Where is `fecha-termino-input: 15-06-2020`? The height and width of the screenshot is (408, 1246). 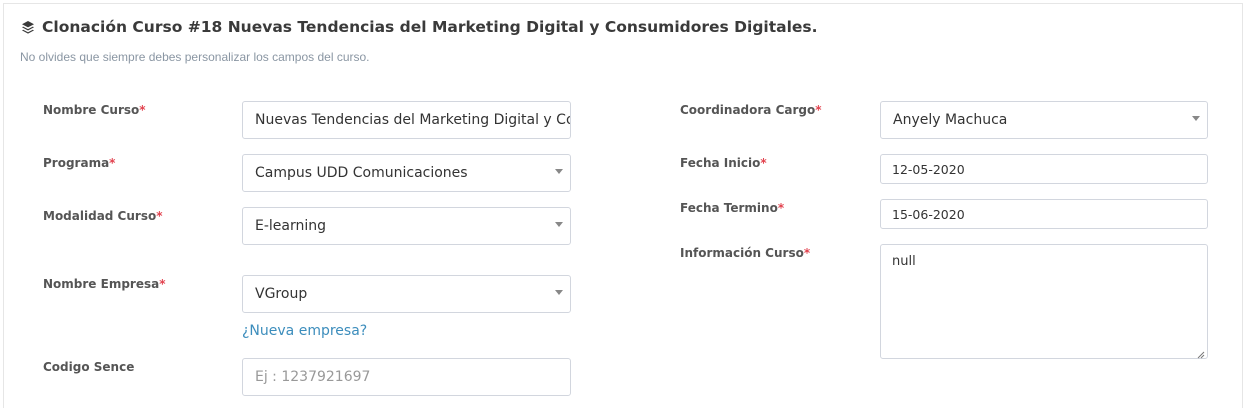
fecha-termino-input: 15-06-2020 is located at coordinates (1044, 214).